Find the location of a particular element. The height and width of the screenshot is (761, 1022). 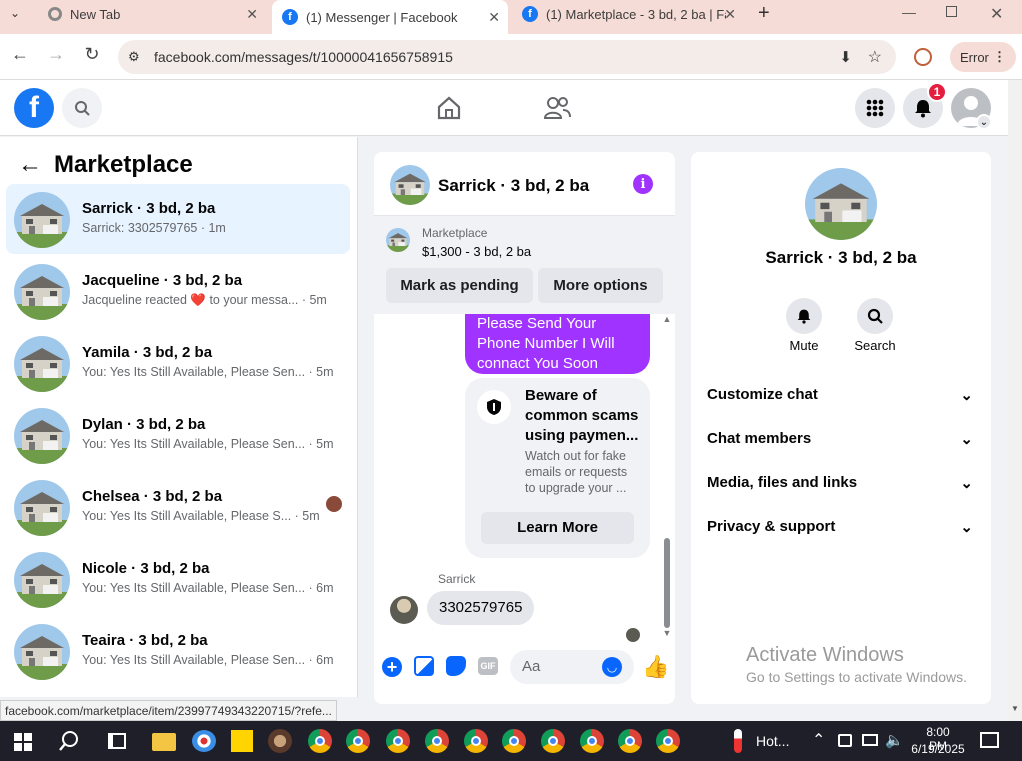

restore-icon is located at coordinates (951, 11).